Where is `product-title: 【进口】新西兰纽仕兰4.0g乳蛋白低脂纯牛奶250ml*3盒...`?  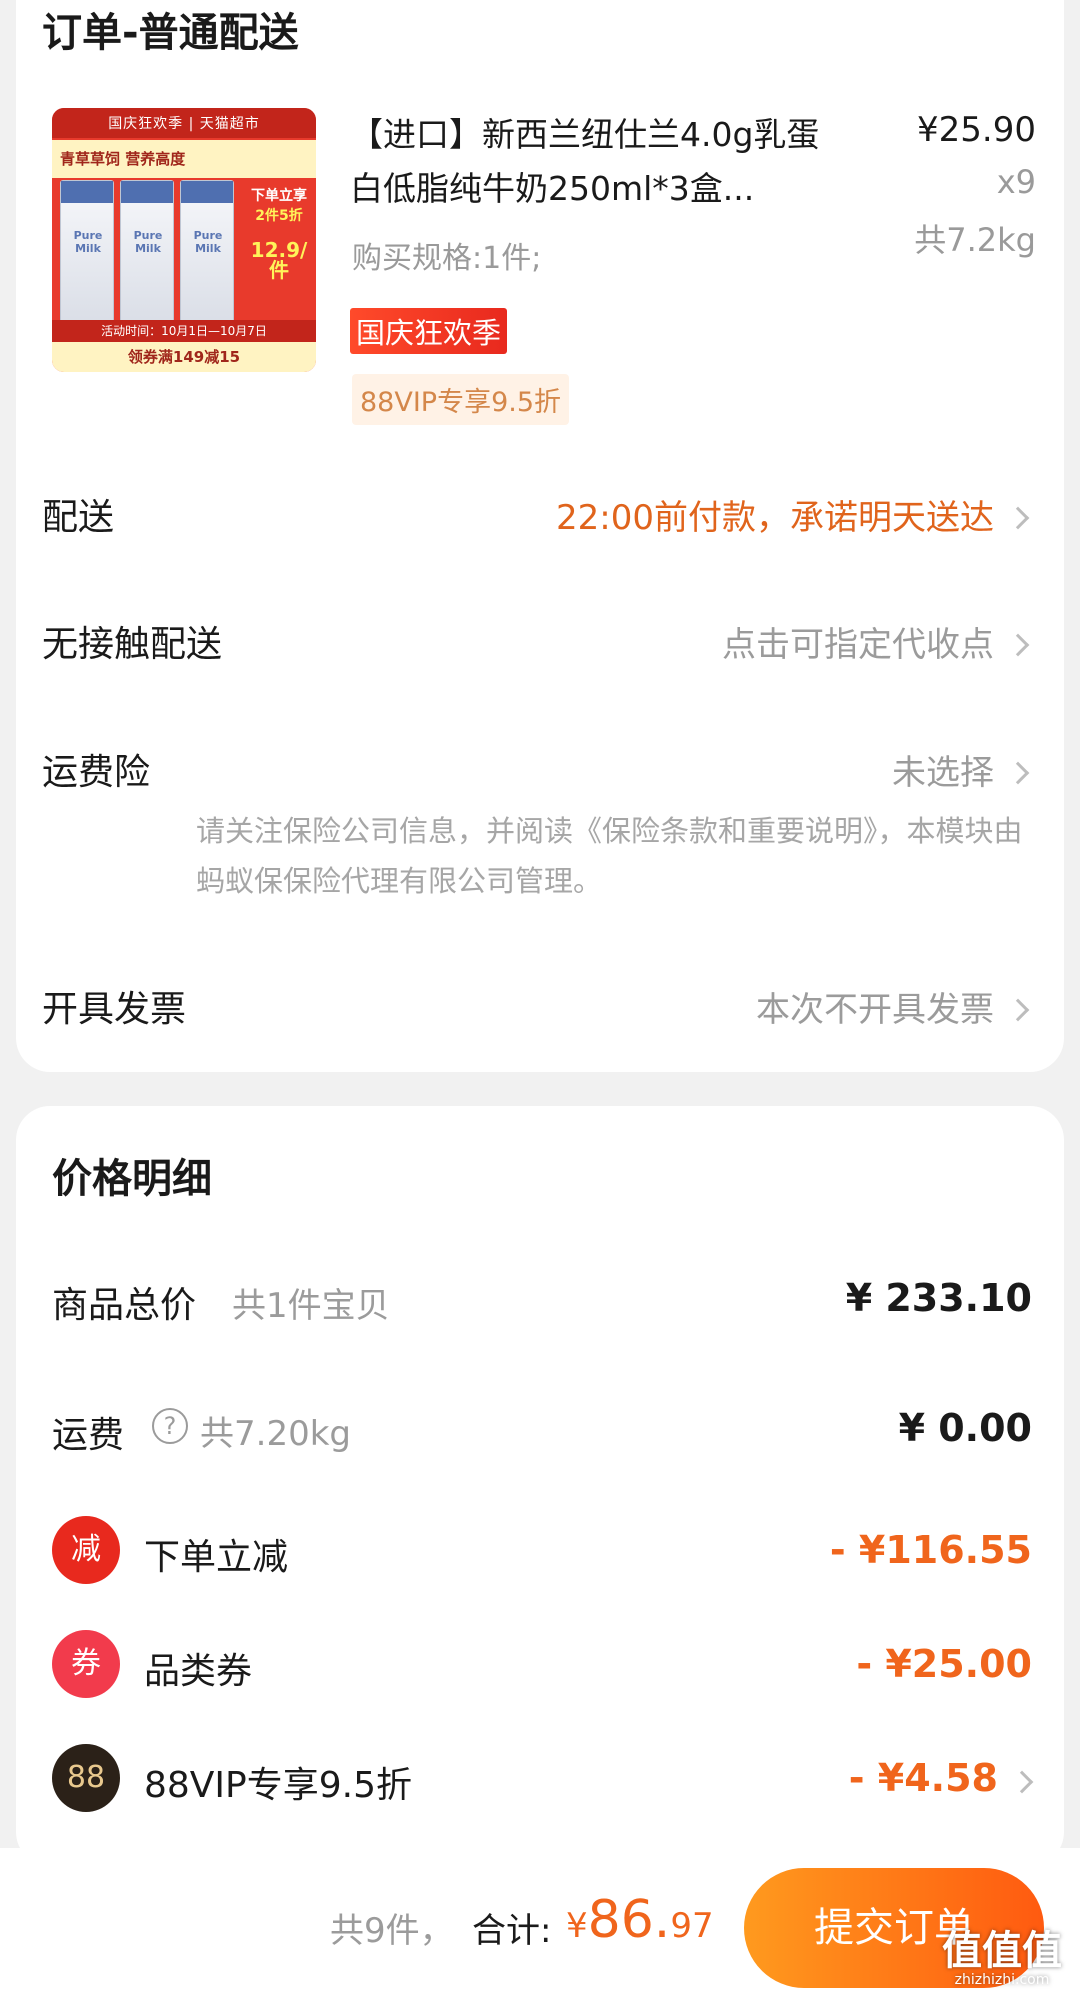 product-title: 【进口】新西兰纽仕兰4.0g乳蛋白低脂纯牛奶250ml*3盒... is located at coordinates (592, 162).